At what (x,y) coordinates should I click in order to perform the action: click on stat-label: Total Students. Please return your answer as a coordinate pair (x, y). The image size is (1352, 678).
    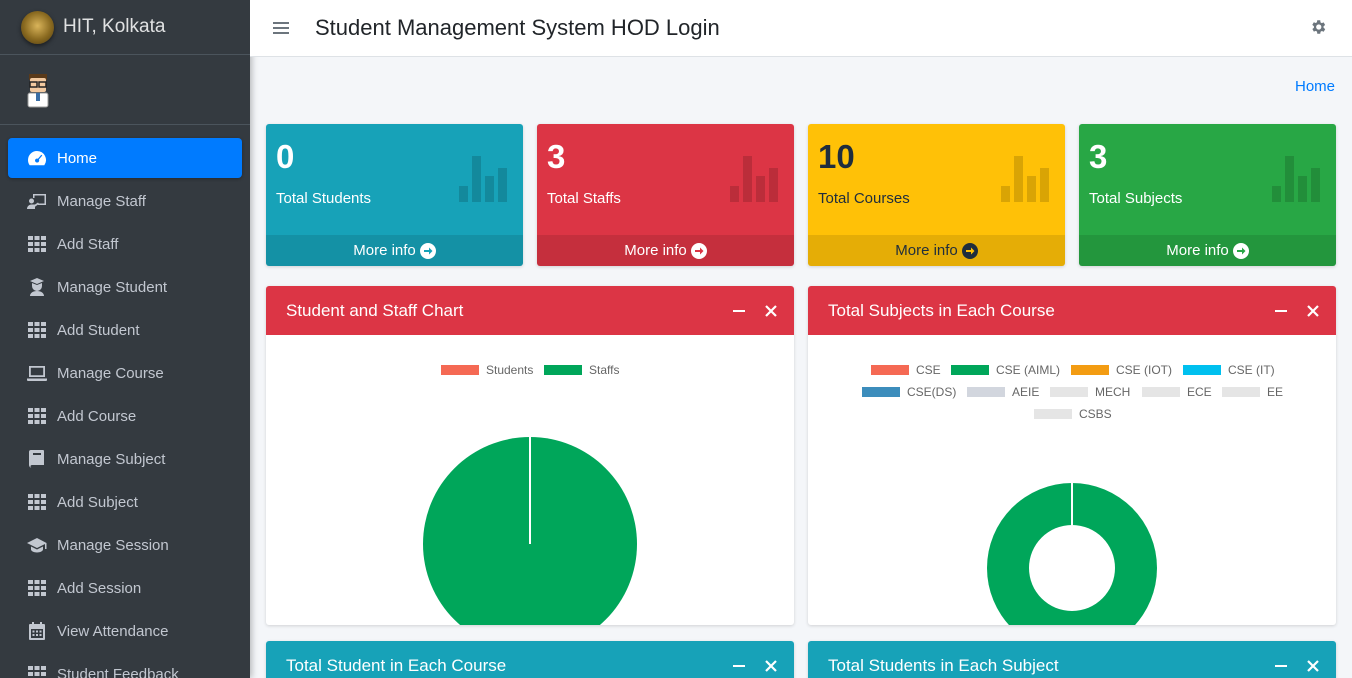
    Looking at the image, I should click on (324, 198).